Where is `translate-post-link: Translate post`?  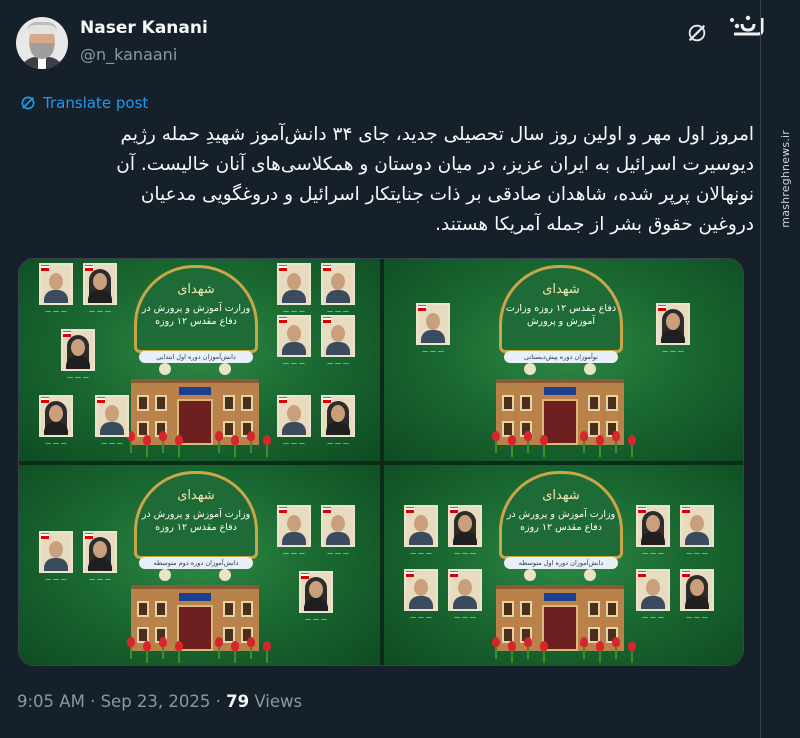
translate-post-link: Translate post is located at coordinates (83, 103).